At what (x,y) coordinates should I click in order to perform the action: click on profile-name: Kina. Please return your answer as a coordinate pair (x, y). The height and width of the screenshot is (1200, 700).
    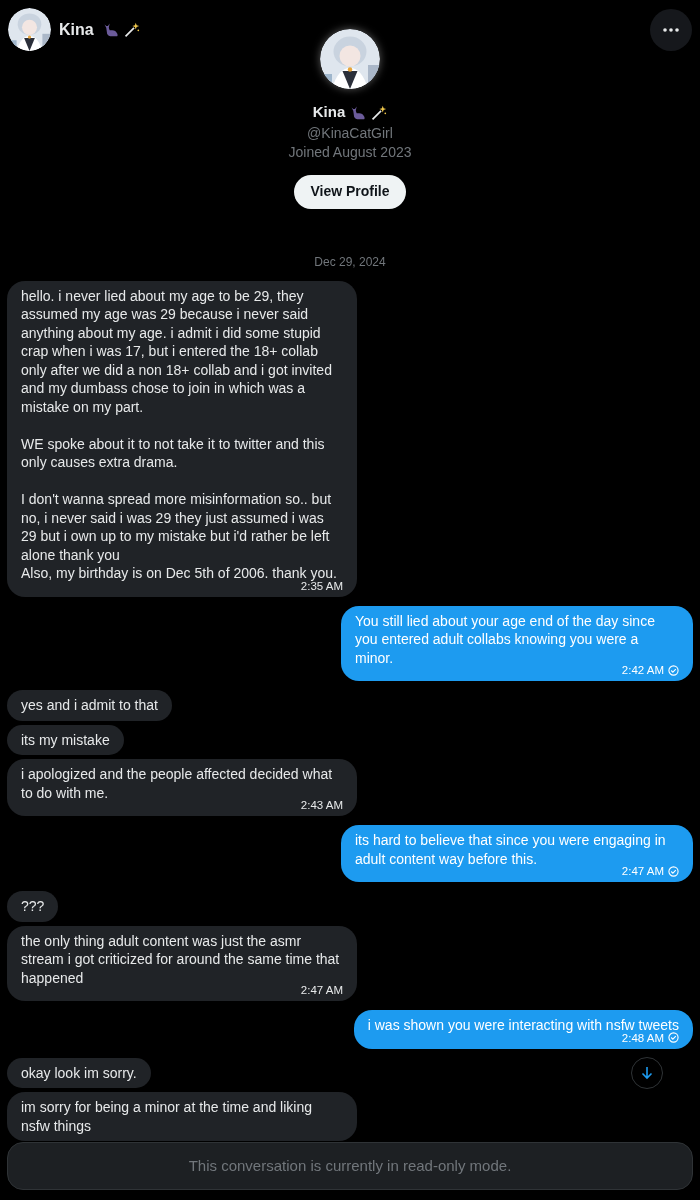
    Looking at the image, I should click on (329, 112).